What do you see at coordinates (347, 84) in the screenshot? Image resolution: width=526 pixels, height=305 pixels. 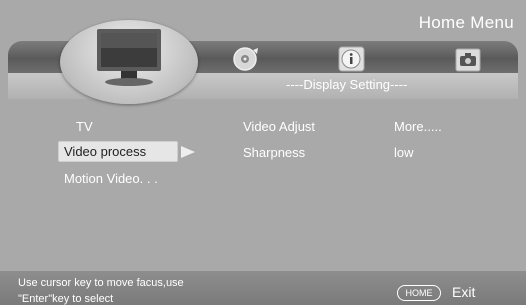 I see `section-title: ----Display Setting----` at bounding box center [347, 84].